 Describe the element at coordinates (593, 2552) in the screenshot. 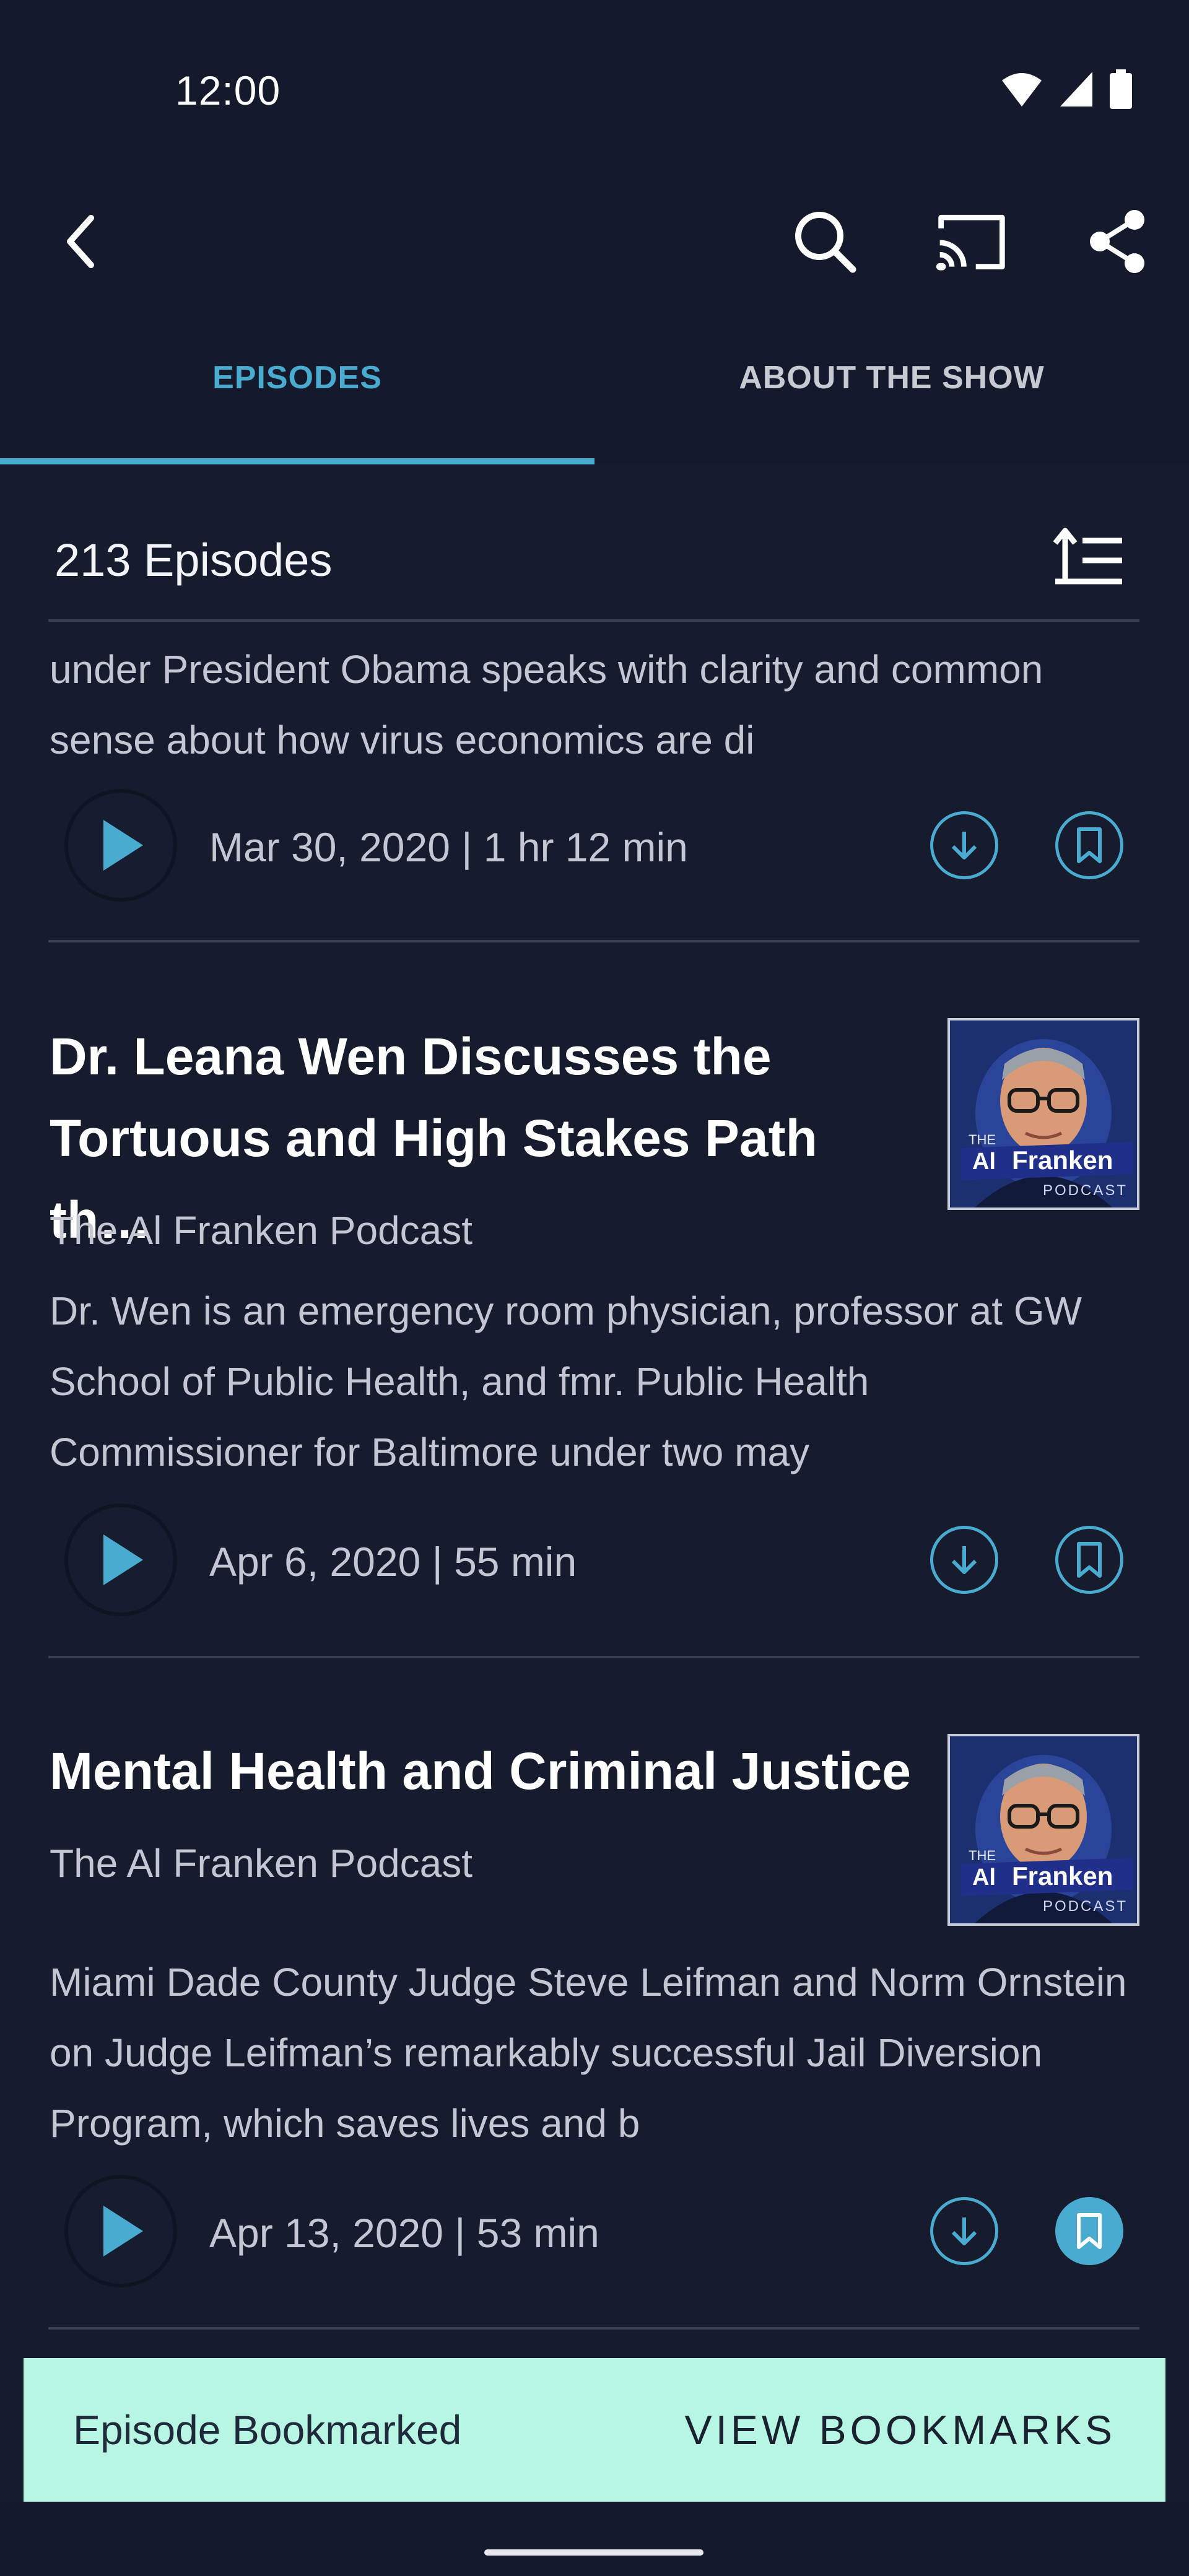

I see `home-gesture-handle` at that location.